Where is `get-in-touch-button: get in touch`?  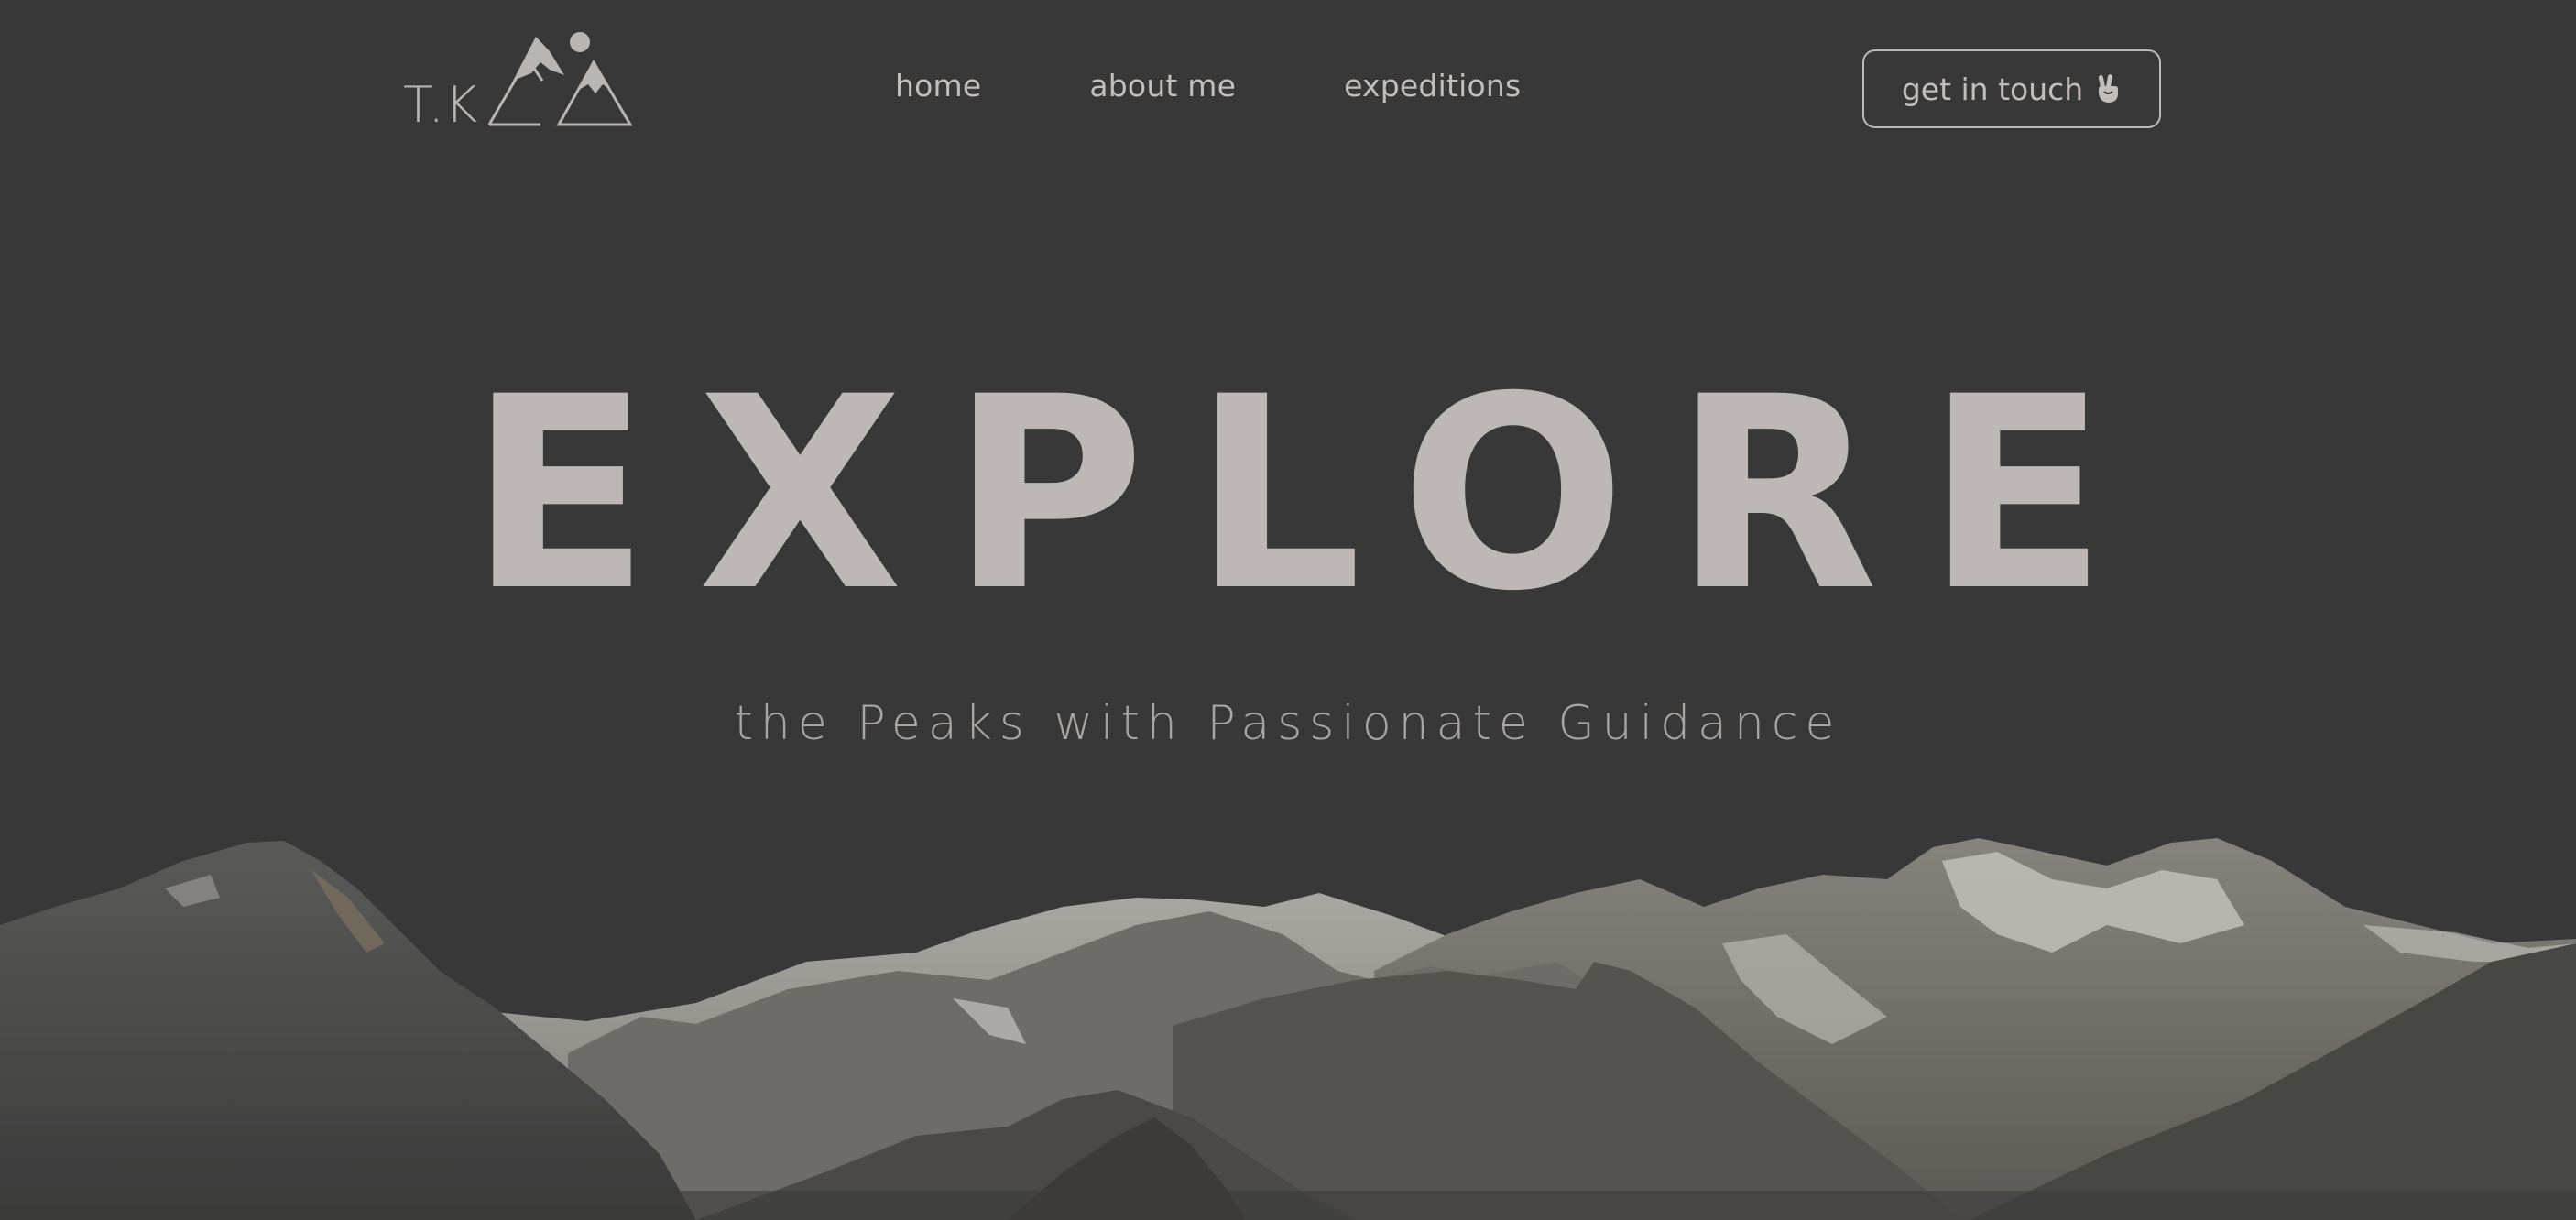
get-in-touch-button: get in touch is located at coordinates (2012, 88).